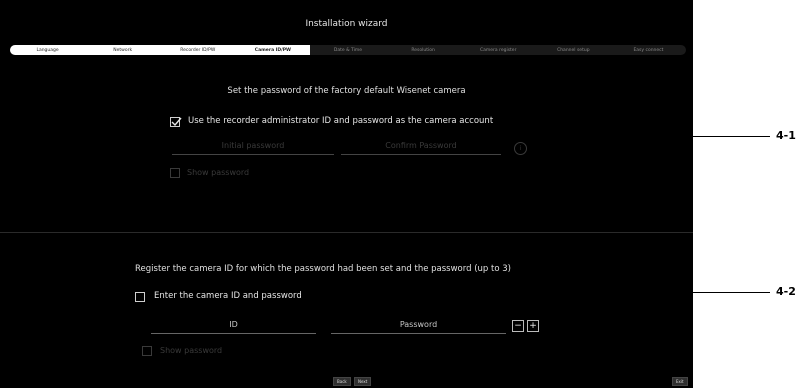 The image size is (805, 388). Describe the element at coordinates (233, 327) in the screenshot. I see `camera-id-field: ID` at that location.